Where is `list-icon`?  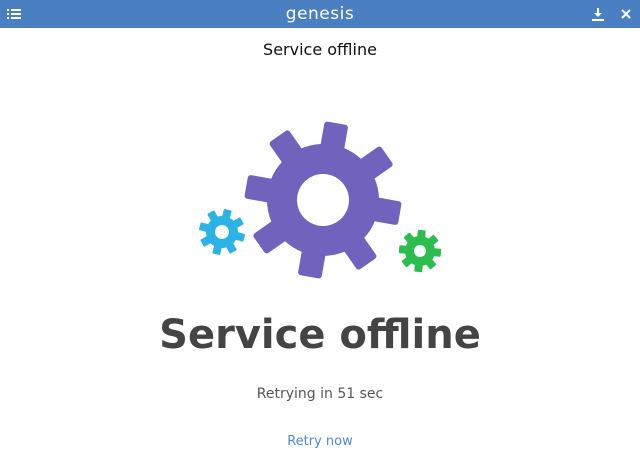 list-icon is located at coordinates (14, 14).